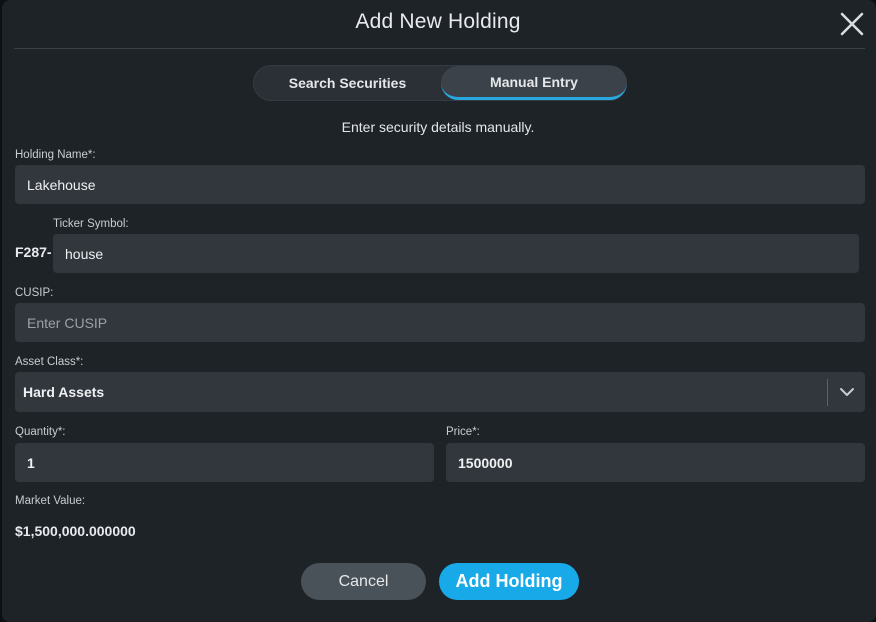 The image size is (876, 622). What do you see at coordinates (463, 432) in the screenshot?
I see `price-label: Price*:` at bounding box center [463, 432].